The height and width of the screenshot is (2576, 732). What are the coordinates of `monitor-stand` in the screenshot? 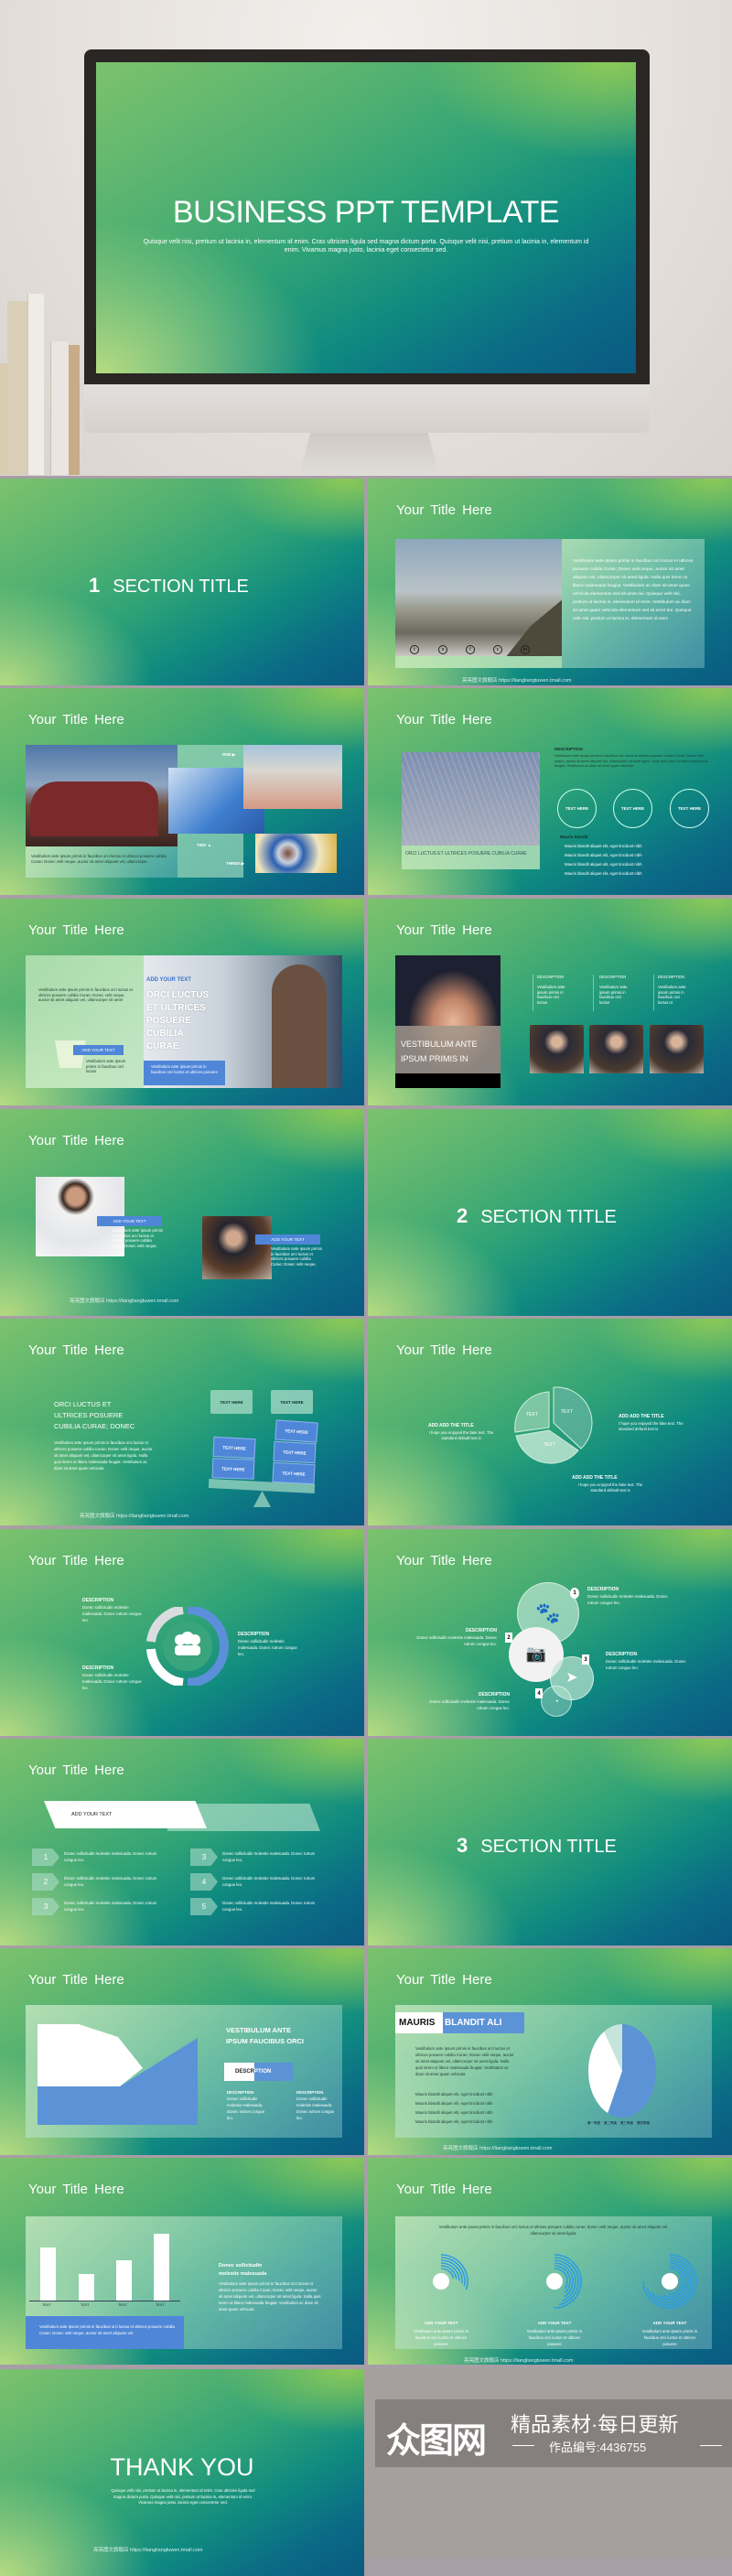 It's located at (369, 454).